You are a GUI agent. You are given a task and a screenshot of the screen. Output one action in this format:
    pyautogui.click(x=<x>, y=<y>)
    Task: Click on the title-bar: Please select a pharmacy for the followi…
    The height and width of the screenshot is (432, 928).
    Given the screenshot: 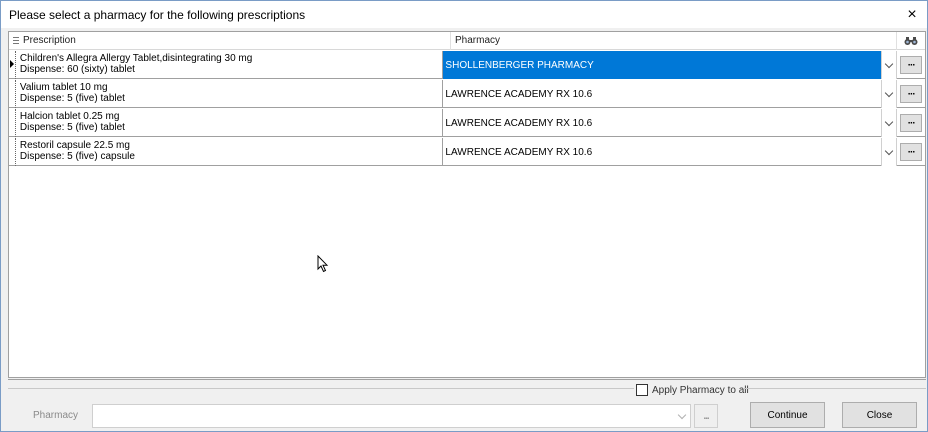 What is the action you would take?
    pyautogui.click(x=464, y=14)
    